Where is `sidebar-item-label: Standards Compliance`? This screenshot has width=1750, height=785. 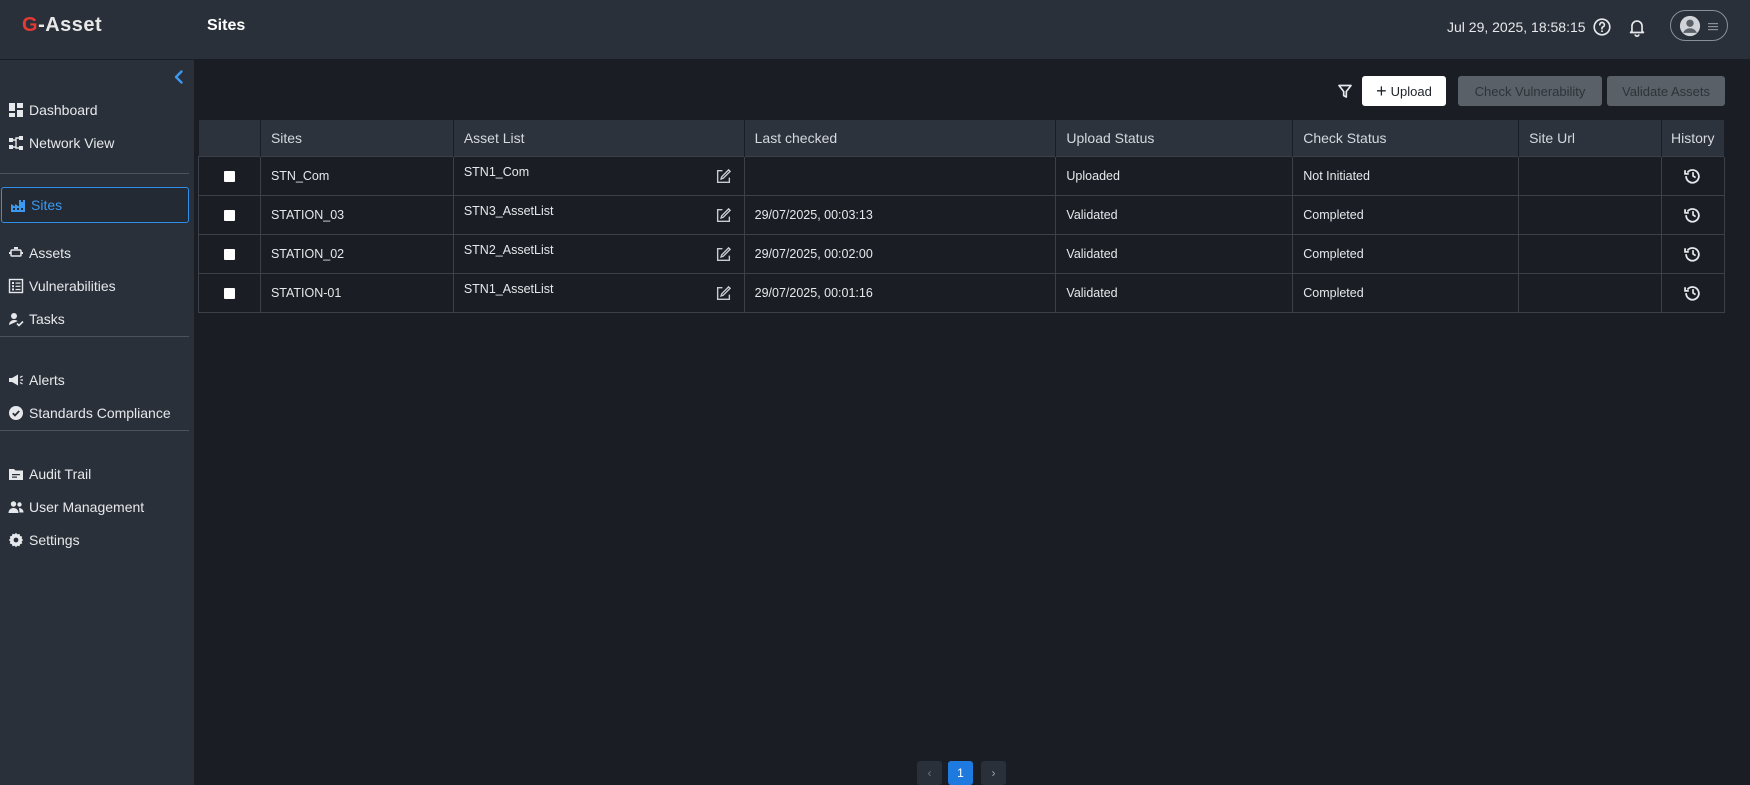 sidebar-item-label: Standards Compliance is located at coordinates (100, 413).